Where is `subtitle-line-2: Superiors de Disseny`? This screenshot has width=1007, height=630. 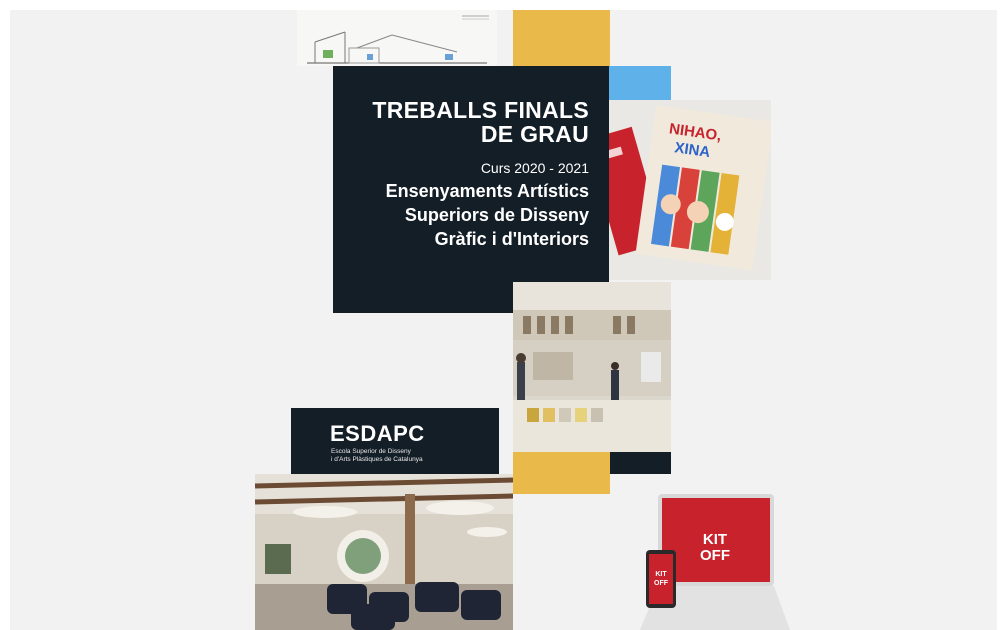
subtitle-line-2: Superiors de Disseny is located at coordinates (496, 215).